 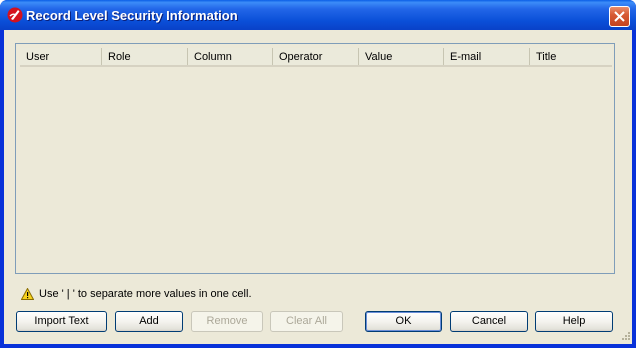 What do you see at coordinates (403, 321) in the screenshot?
I see `ok-button: OK` at bounding box center [403, 321].